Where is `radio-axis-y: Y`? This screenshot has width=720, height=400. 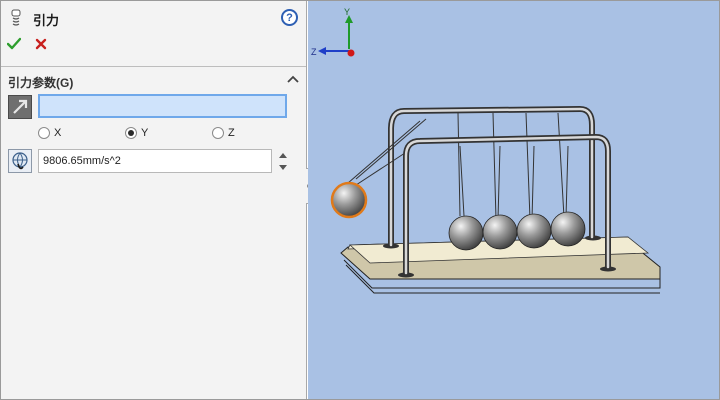
radio-axis-y: Y is located at coordinates (136, 133).